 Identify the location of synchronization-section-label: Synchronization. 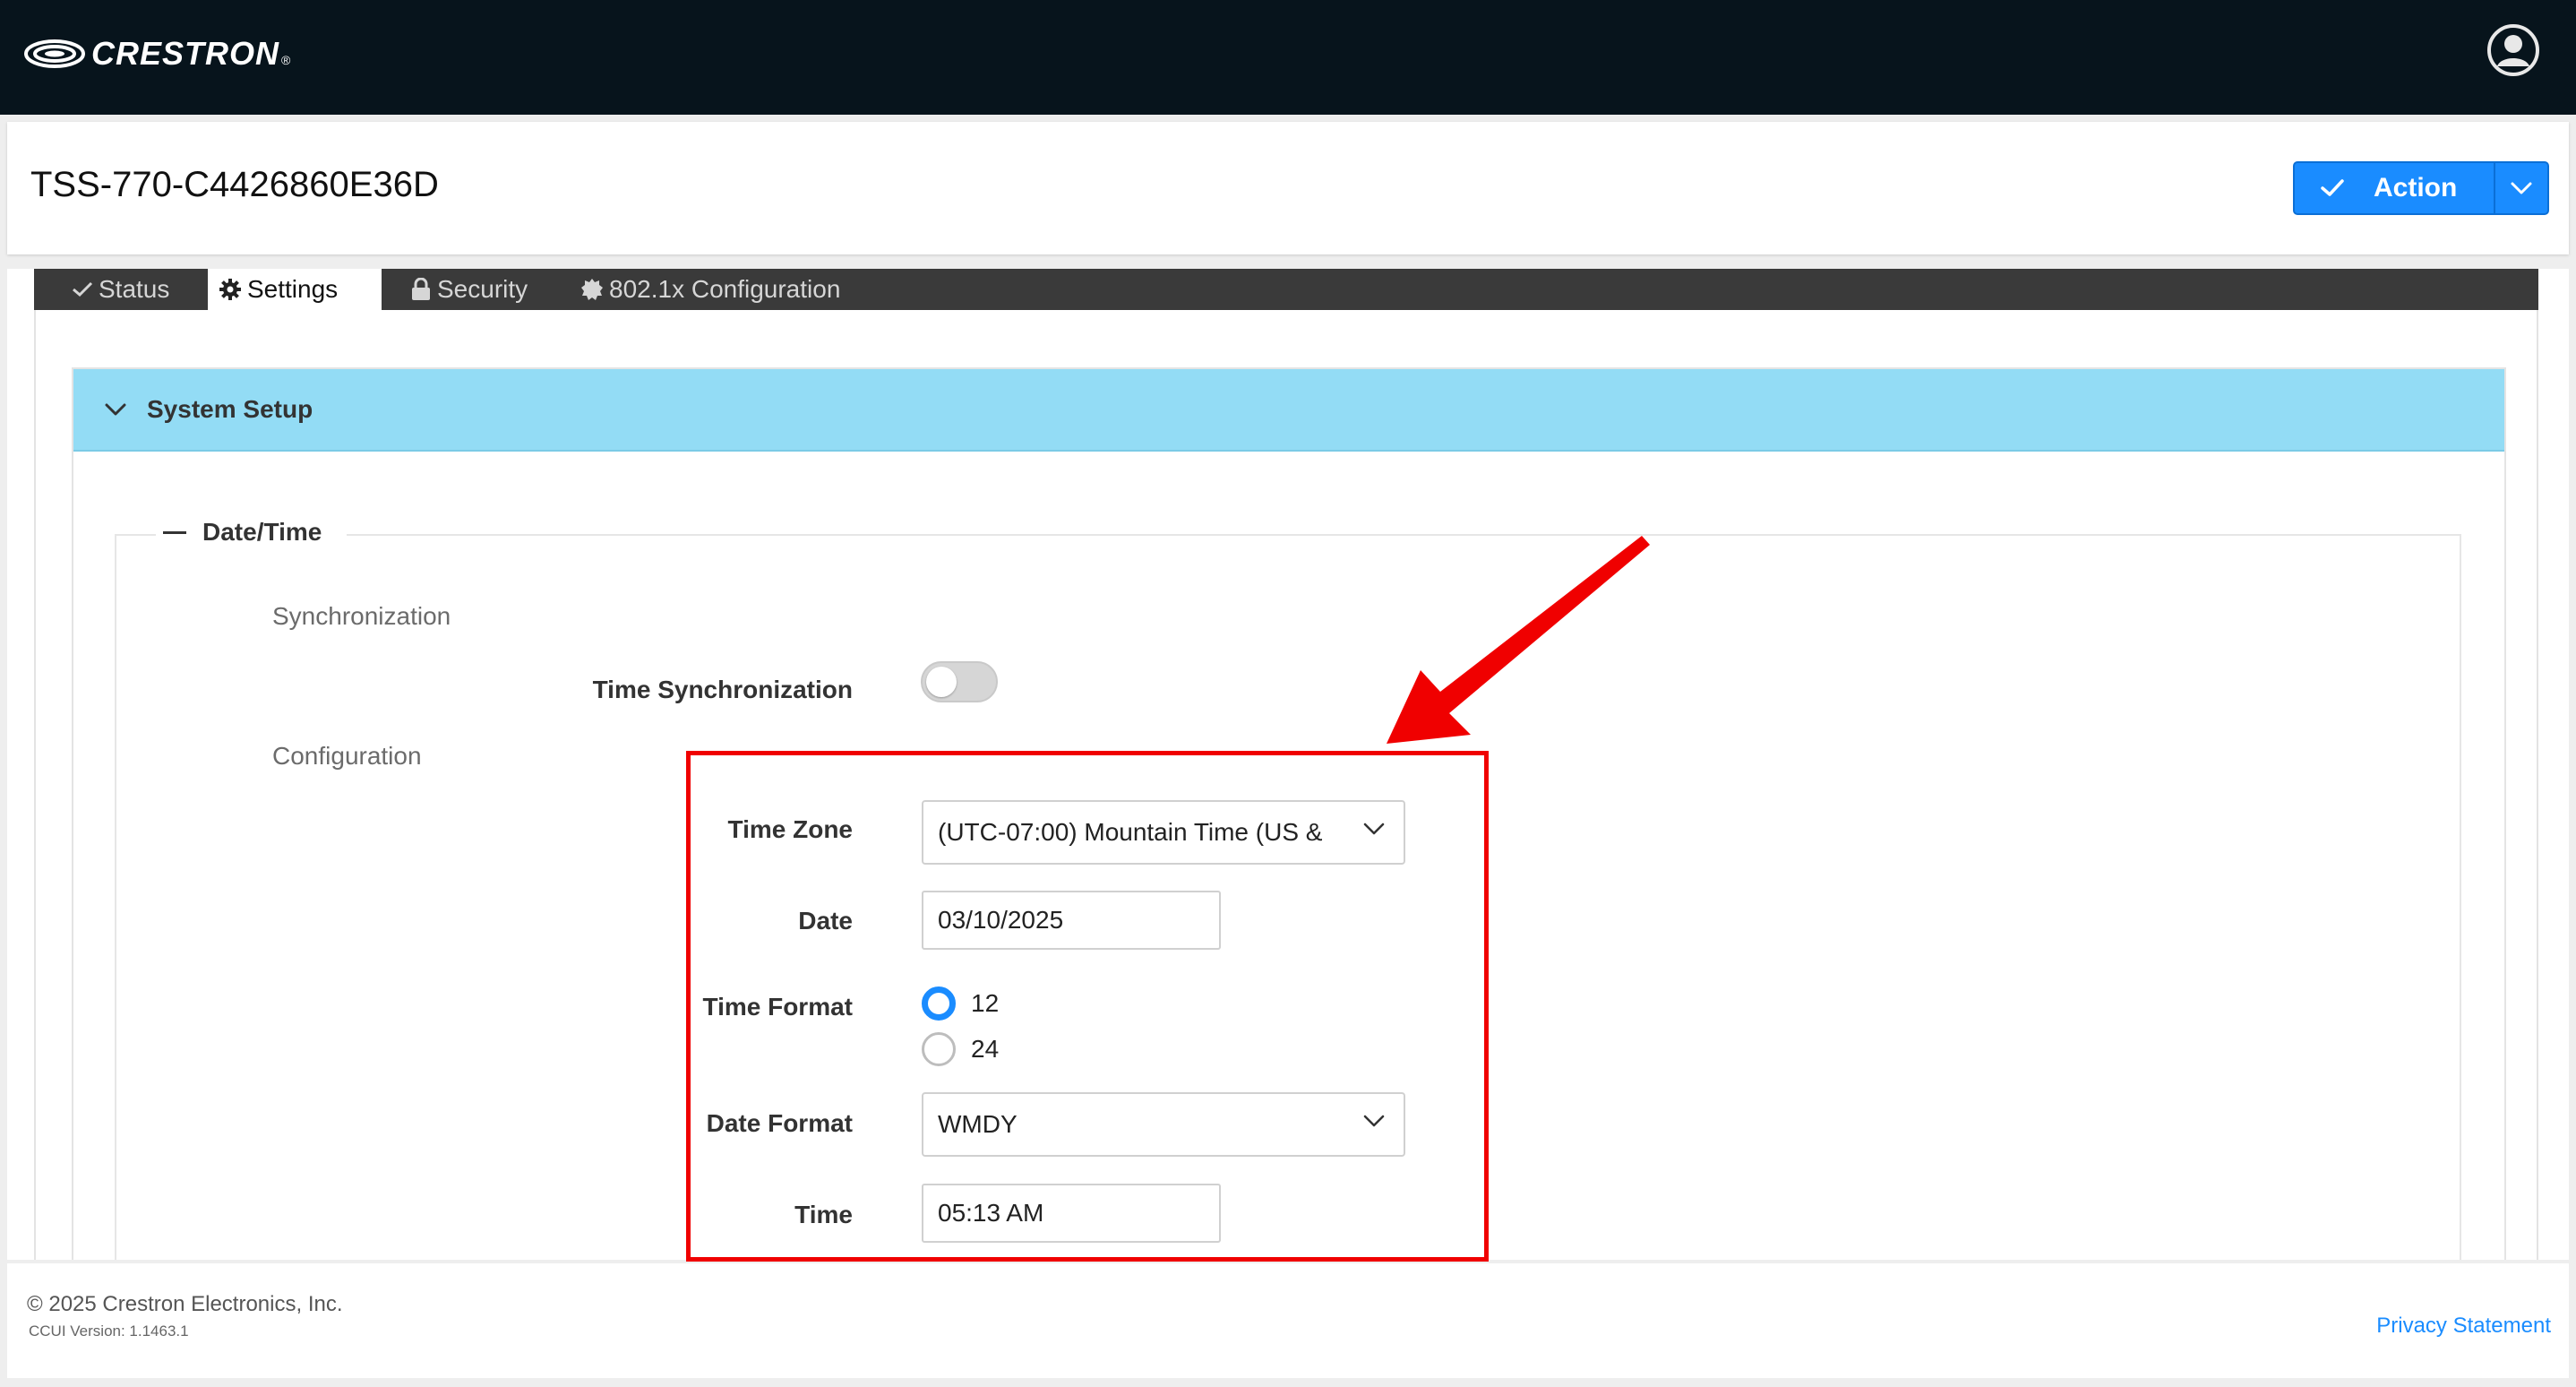
(361, 616).